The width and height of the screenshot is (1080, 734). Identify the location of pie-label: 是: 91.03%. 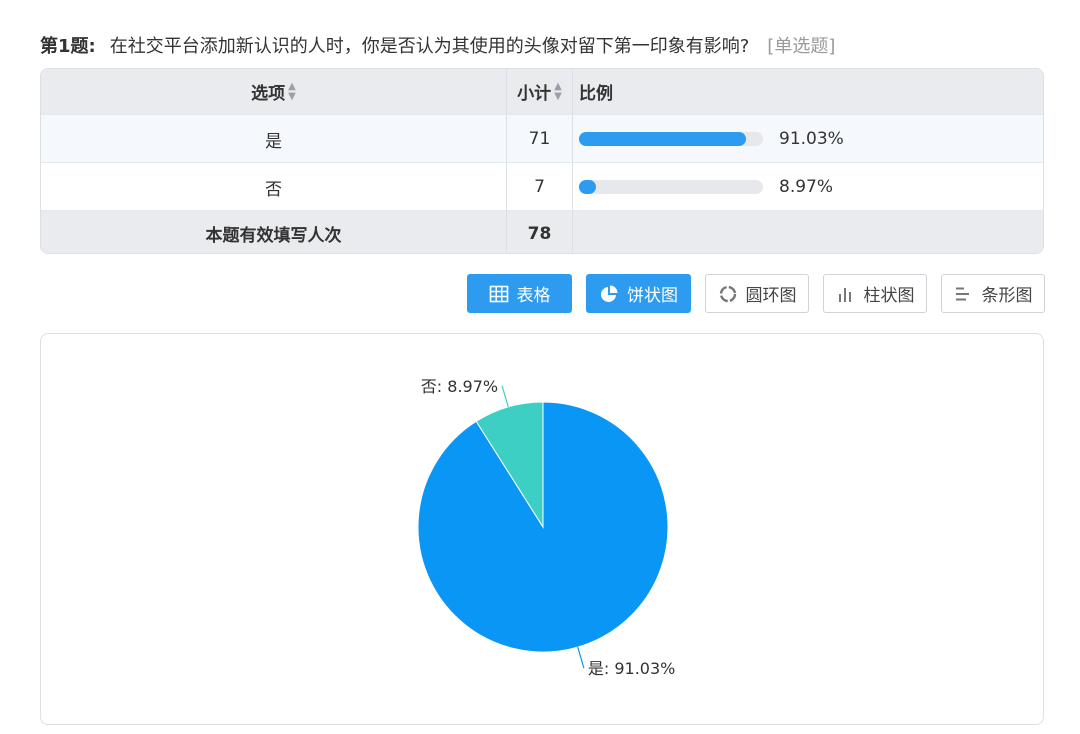
(632, 668).